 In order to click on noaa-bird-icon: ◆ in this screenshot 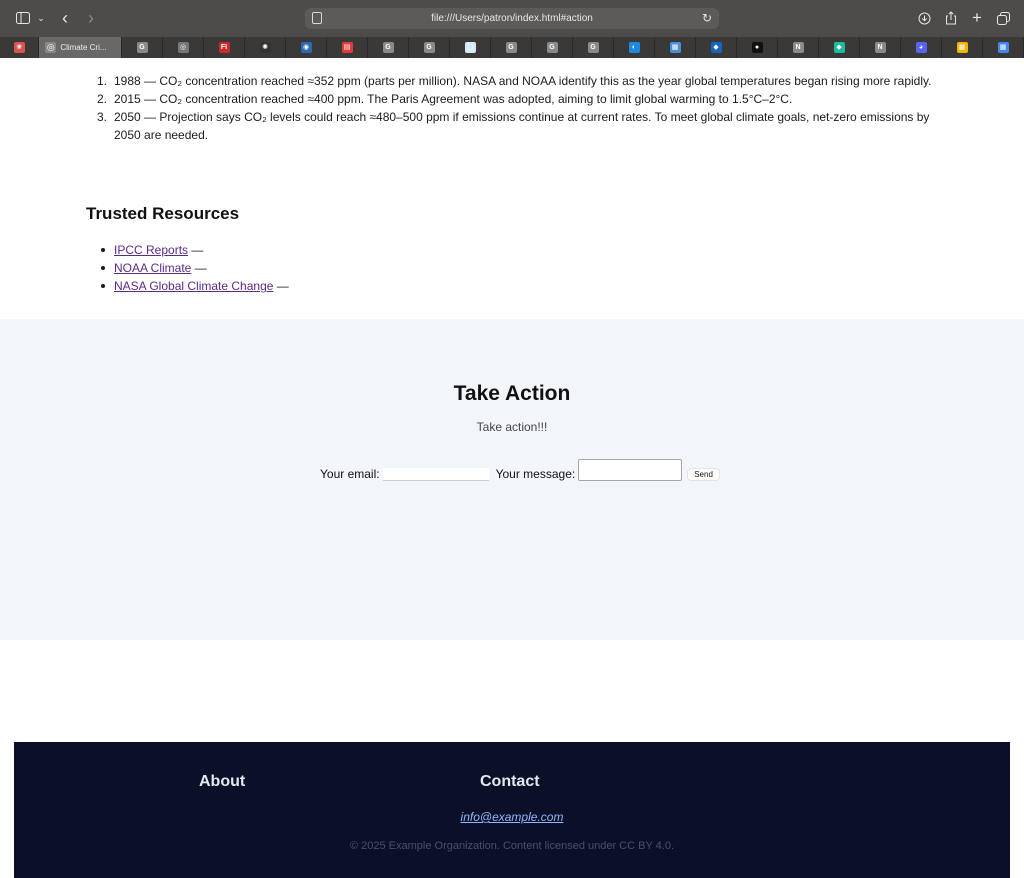, I will do `click(716, 47)`.